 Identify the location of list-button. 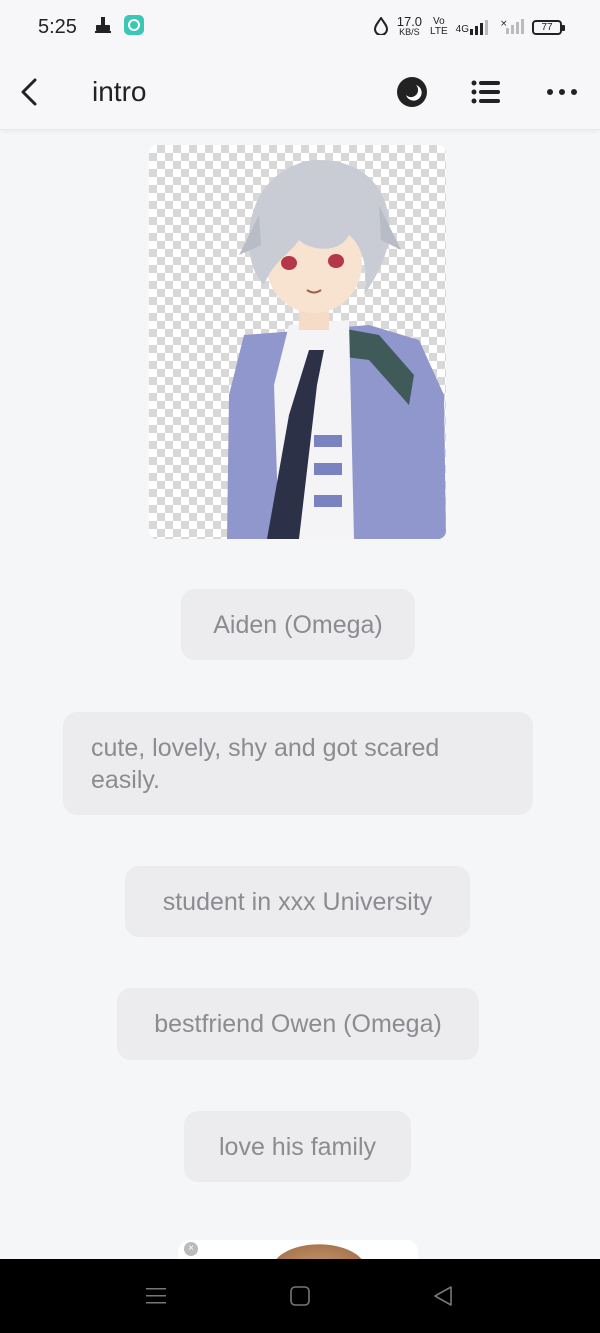
(486, 92).